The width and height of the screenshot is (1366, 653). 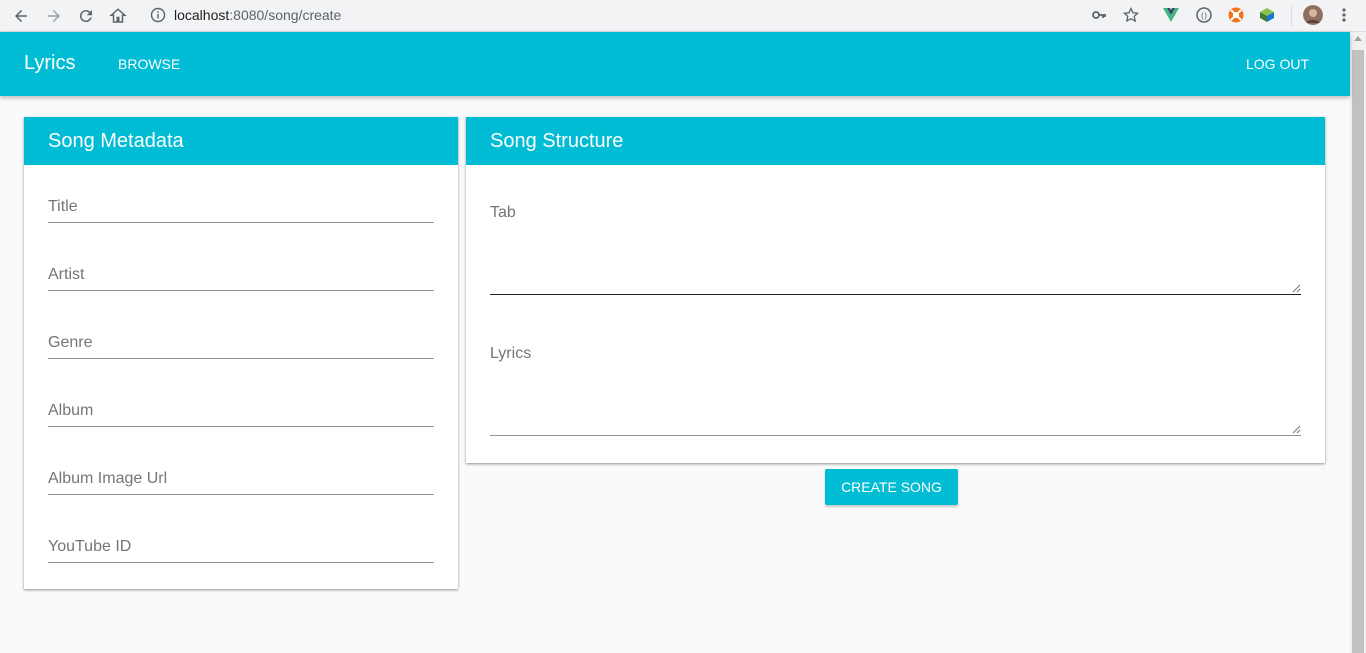 I want to click on create-song-button: CREATE SONG, so click(x=891, y=487).